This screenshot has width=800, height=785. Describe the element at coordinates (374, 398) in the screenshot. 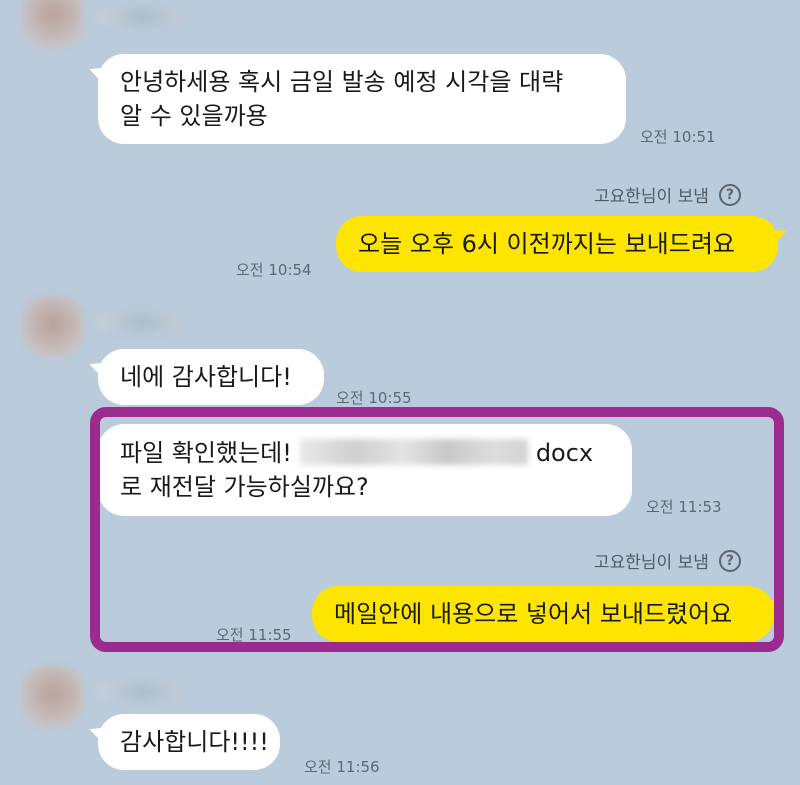

I see `message-timestamp: 오전 10:55` at that location.